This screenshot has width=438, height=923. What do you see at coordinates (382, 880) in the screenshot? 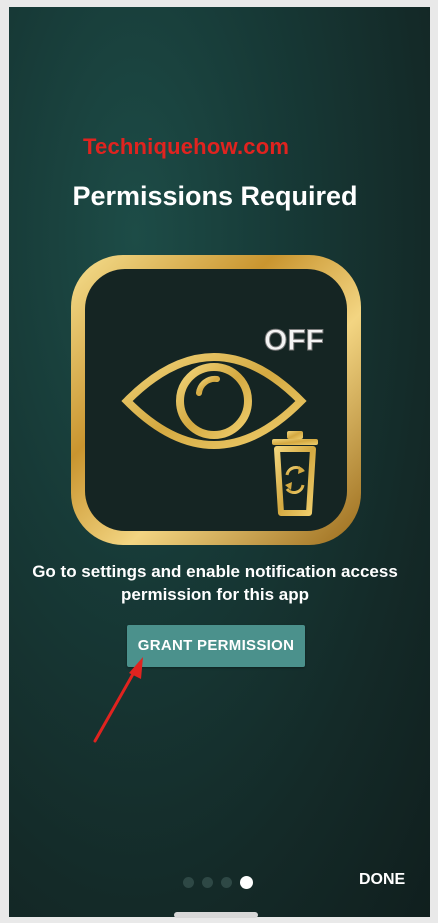
I see `done-button: DONE` at bounding box center [382, 880].